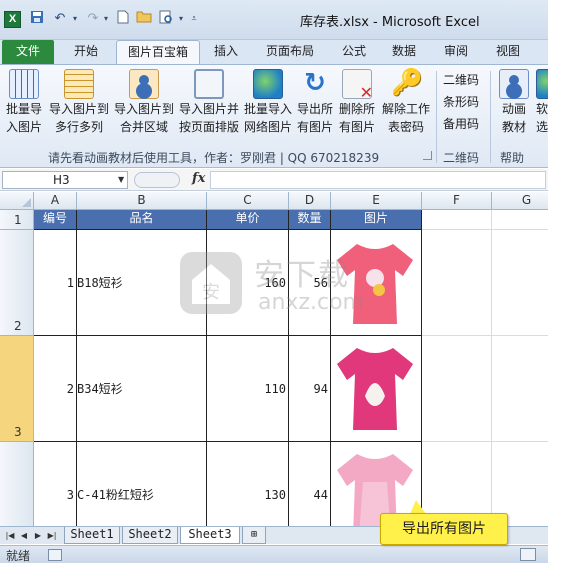 The height and width of the screenshot is (563, 575). I want to click on insert-sheet-icon: ⊞, so click(254, 535).